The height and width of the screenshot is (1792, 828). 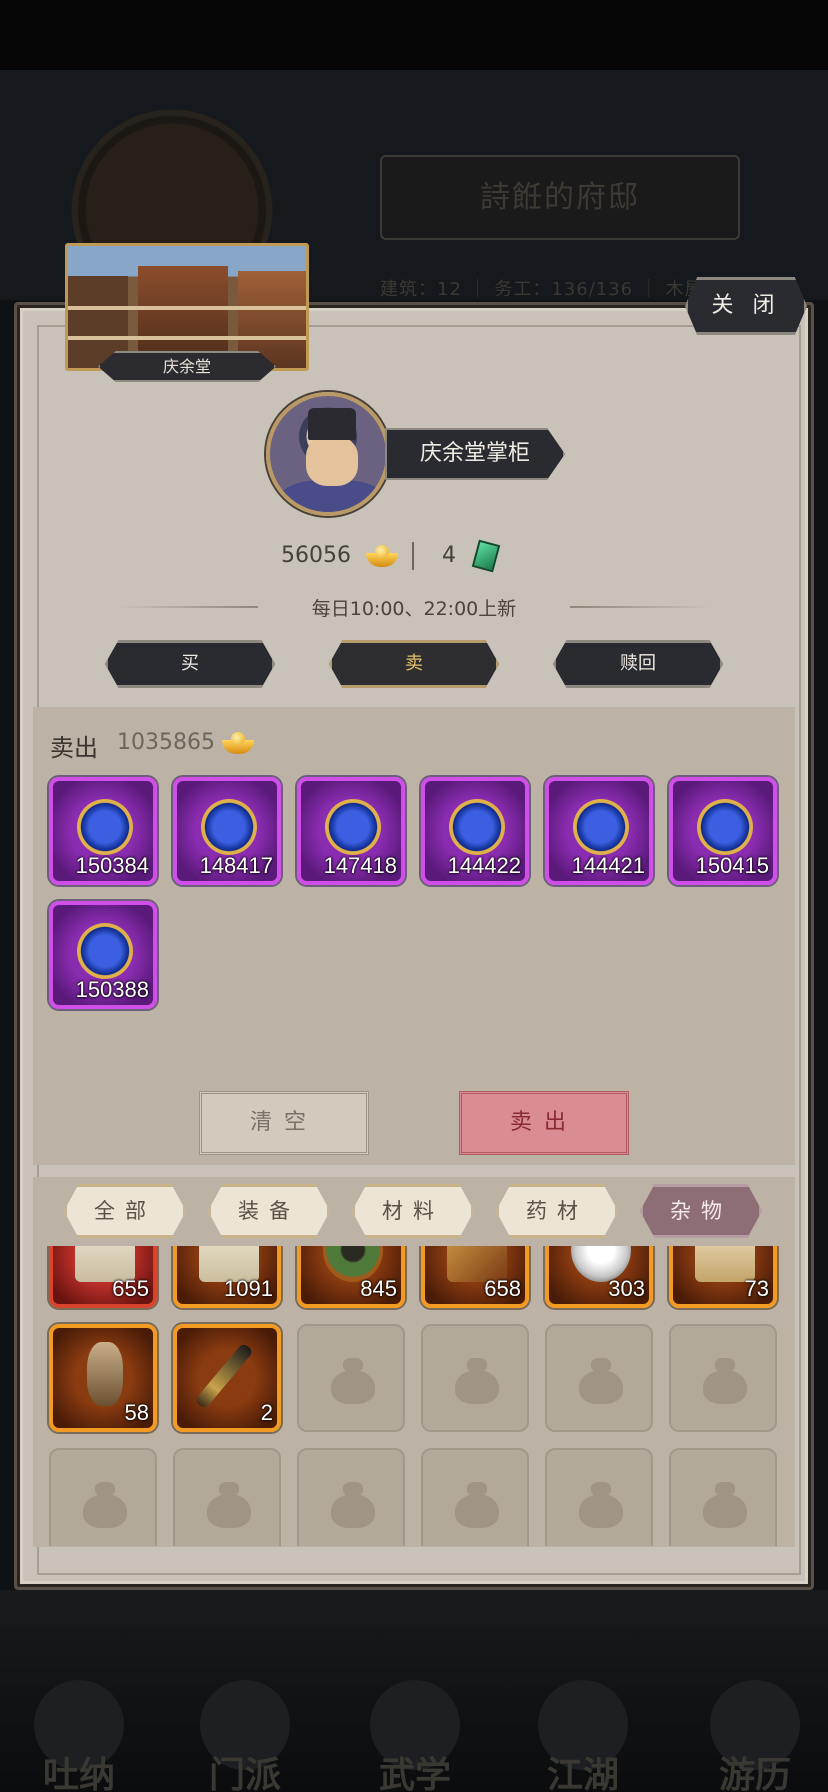 I want to click on nav-youli: 游历, so click(x=755, y=1736).